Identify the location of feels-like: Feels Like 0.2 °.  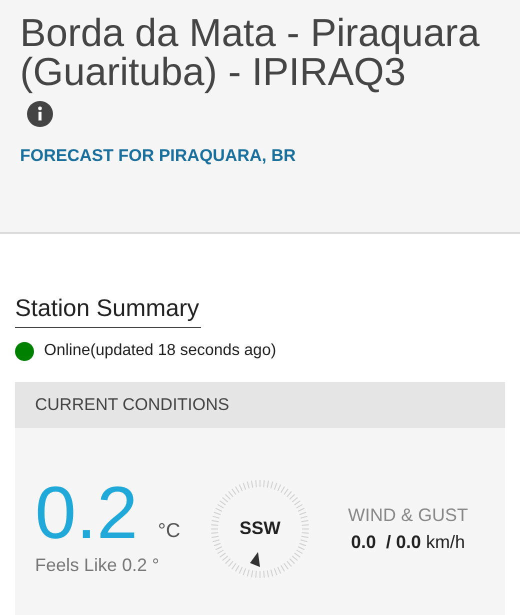
(97, 565).